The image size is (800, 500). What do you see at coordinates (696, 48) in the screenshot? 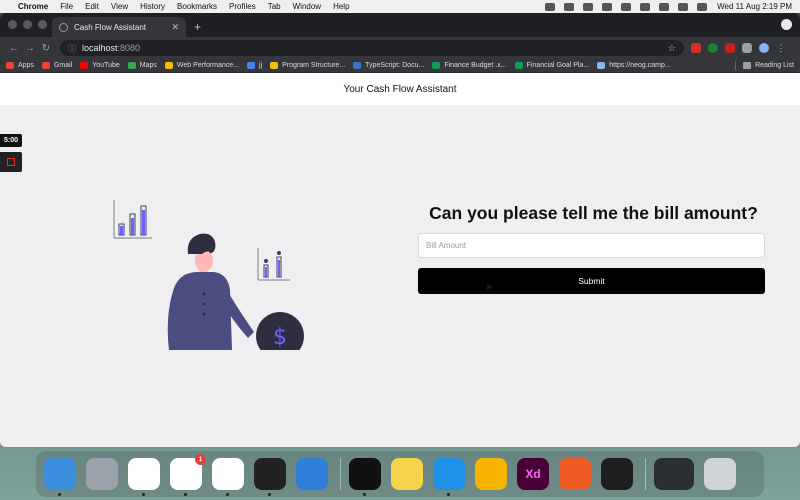
I see `extension-red-icon` at bounding box center [696, 48].